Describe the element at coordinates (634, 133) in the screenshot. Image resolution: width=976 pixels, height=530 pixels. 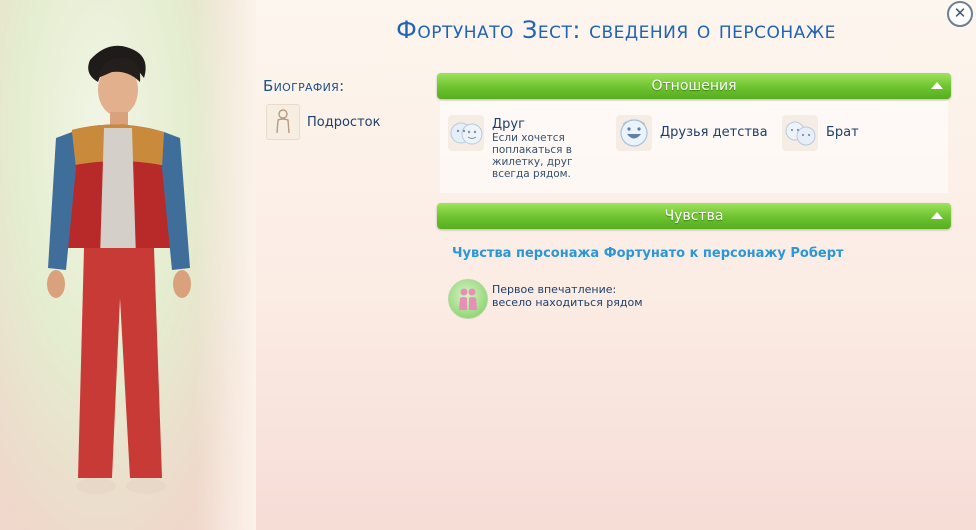
I see `smiling-face-icon` at that location.